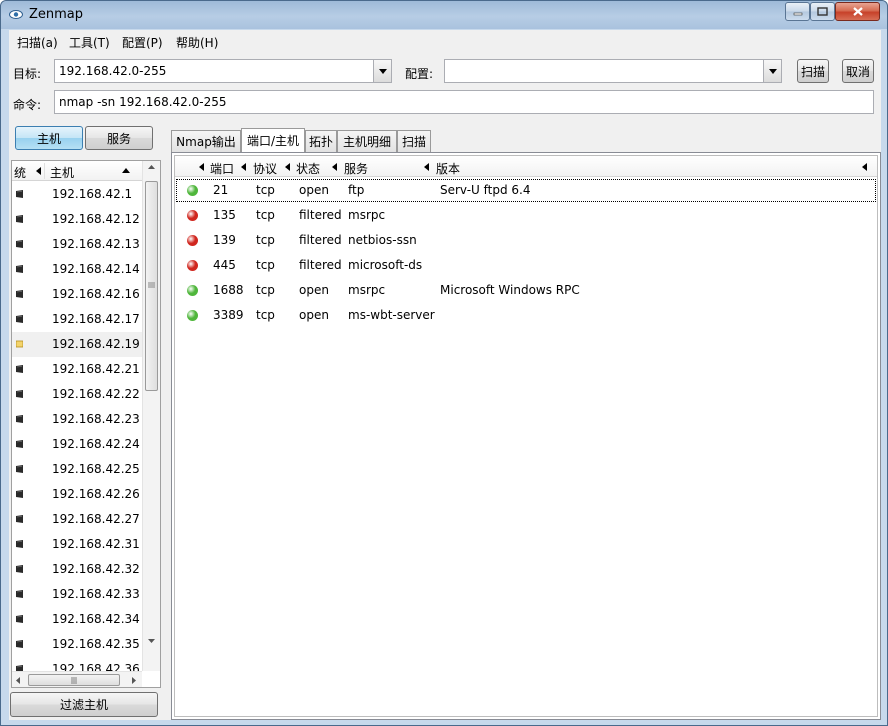  I want to click on host-row: 192.168.42.21, so click(77, 369).